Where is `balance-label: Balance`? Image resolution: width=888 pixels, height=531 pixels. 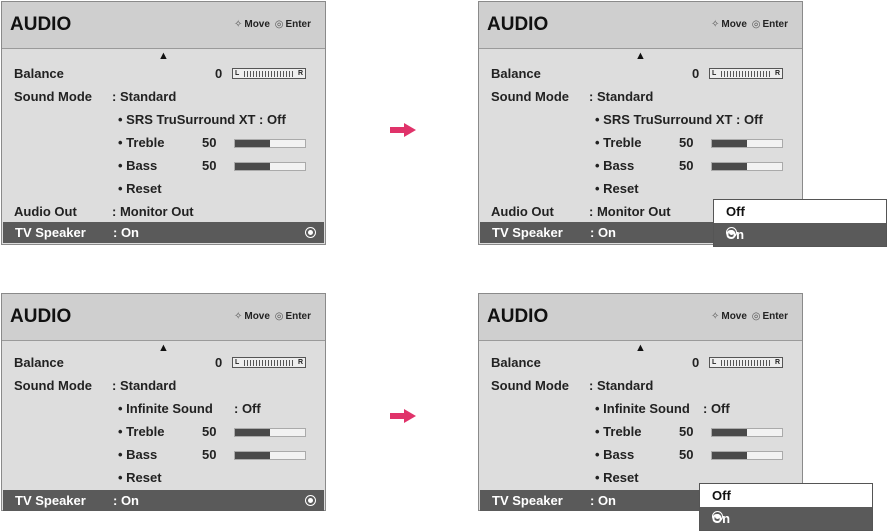
balance-label: Balance is located at coordinates (516, 73).